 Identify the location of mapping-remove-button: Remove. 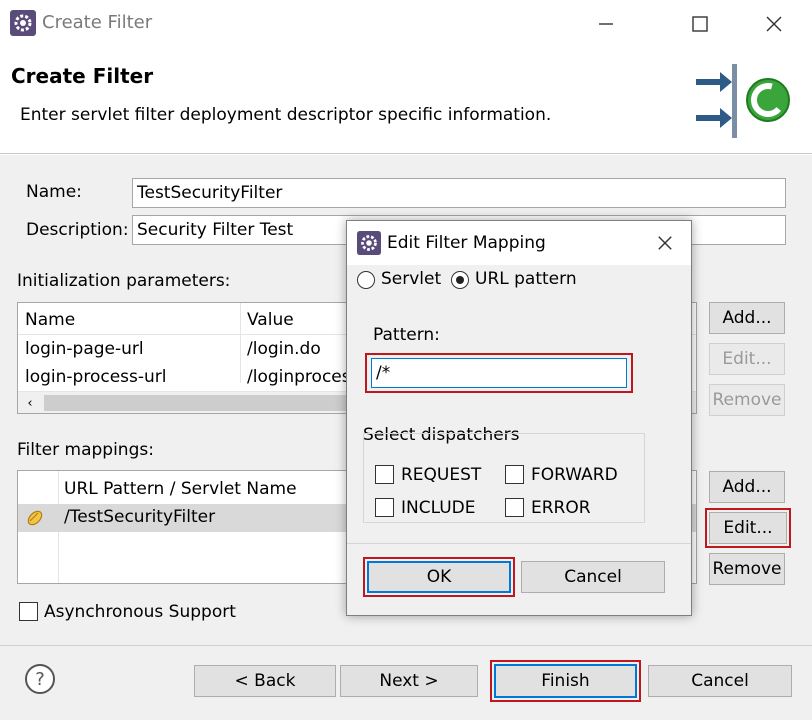
(747, 569).